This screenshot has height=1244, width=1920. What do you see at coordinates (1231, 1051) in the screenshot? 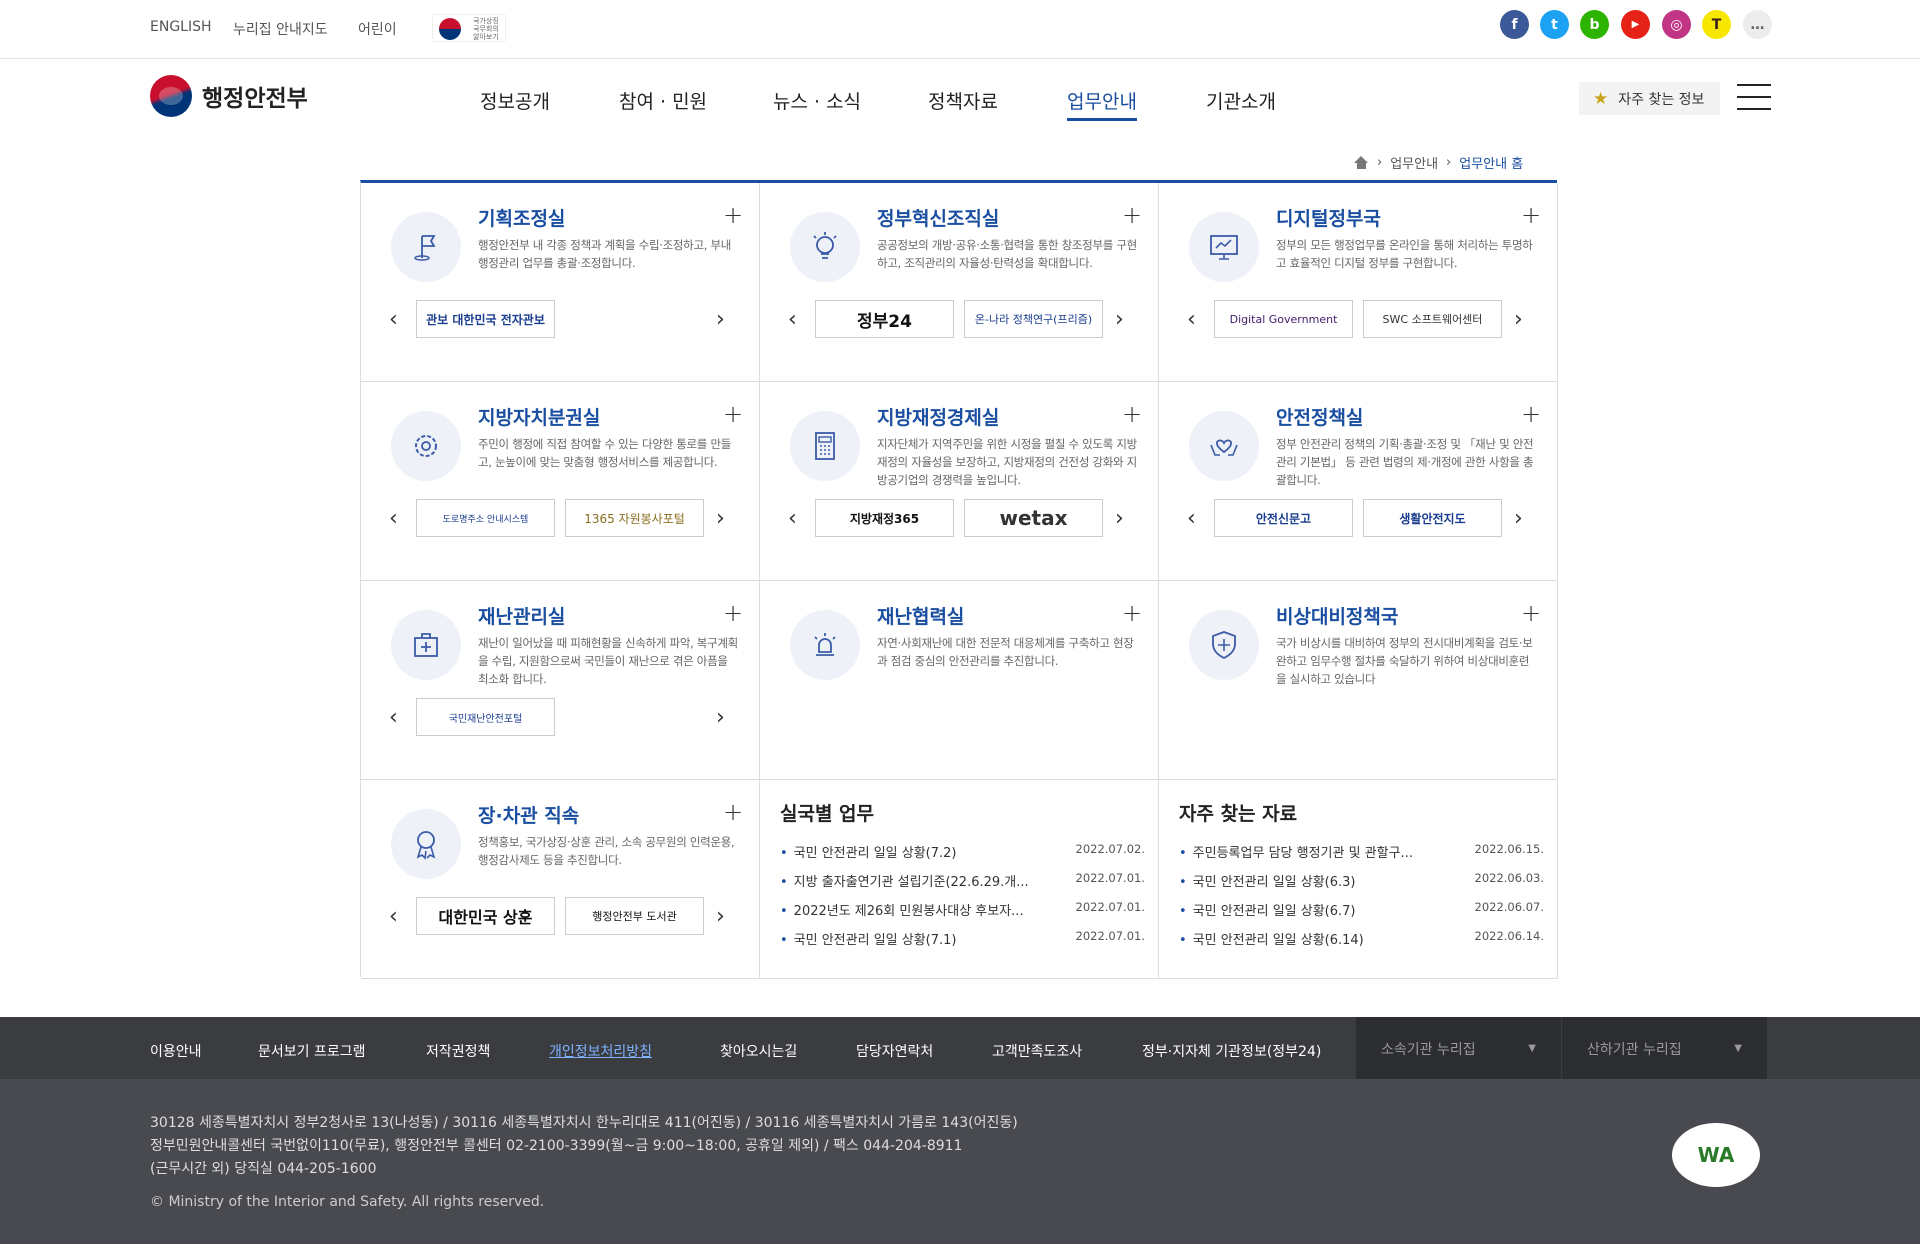
I see `footer-link-gov24: 정부·지자체 기관정보(정부24)` at bounding box center [1231, 1051].